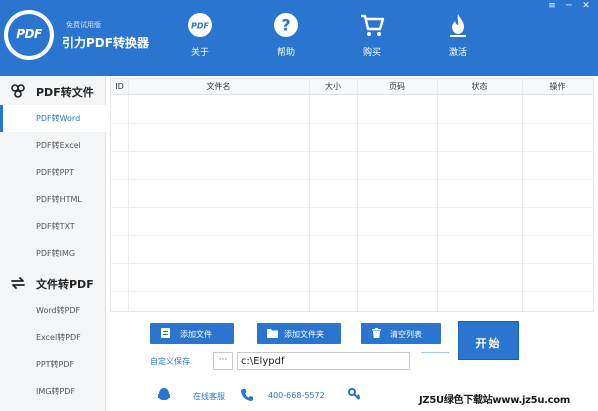 The width and height of the screenshot is (598, 411). Describe the element at coordinates (200, 40) in the screenshot. I see `about-button: PDF 关于` at that location.